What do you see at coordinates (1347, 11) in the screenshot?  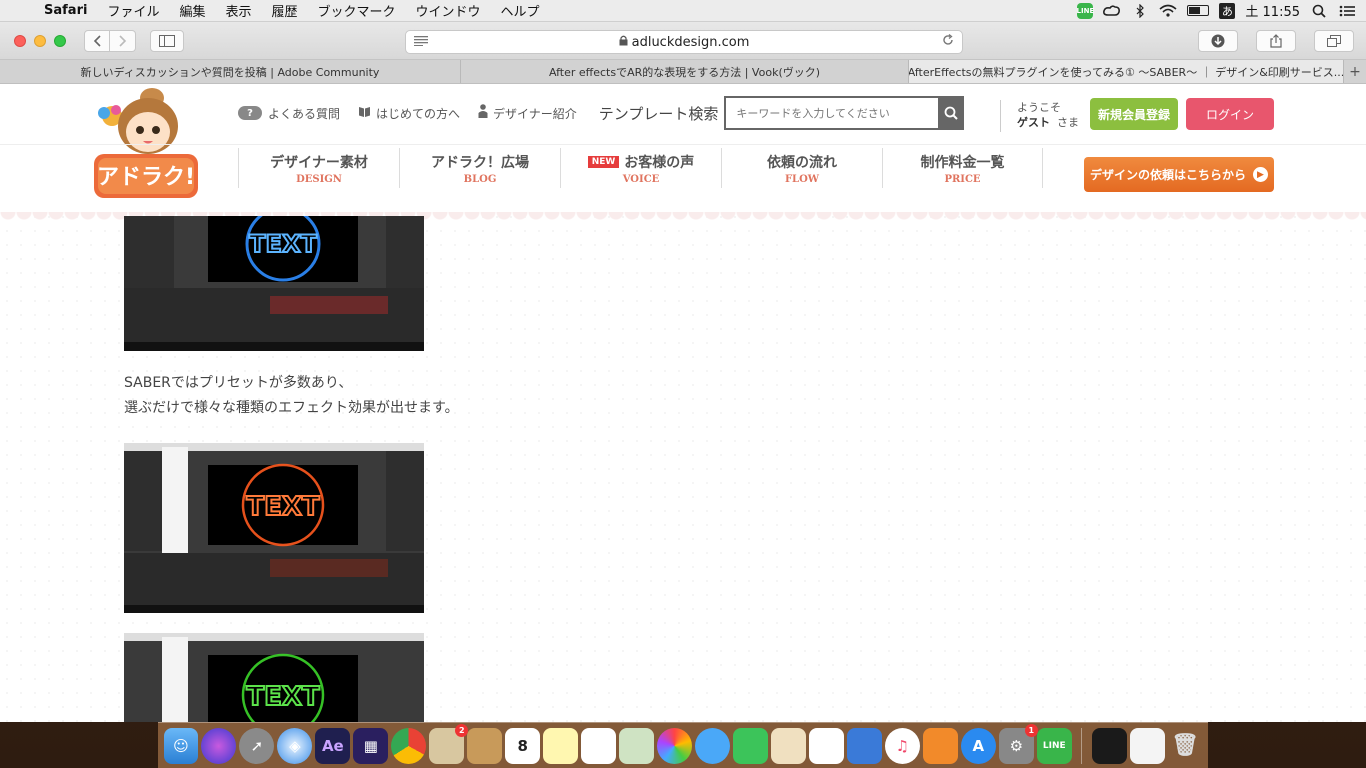 I see `notification-center-icon` at bounding box center [1347, 11].